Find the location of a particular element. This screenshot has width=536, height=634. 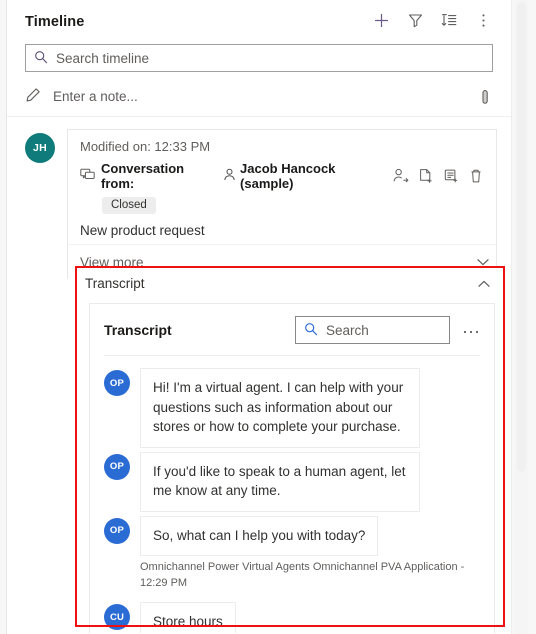

search-input: Search timeline is located at coordinates (259, 58).